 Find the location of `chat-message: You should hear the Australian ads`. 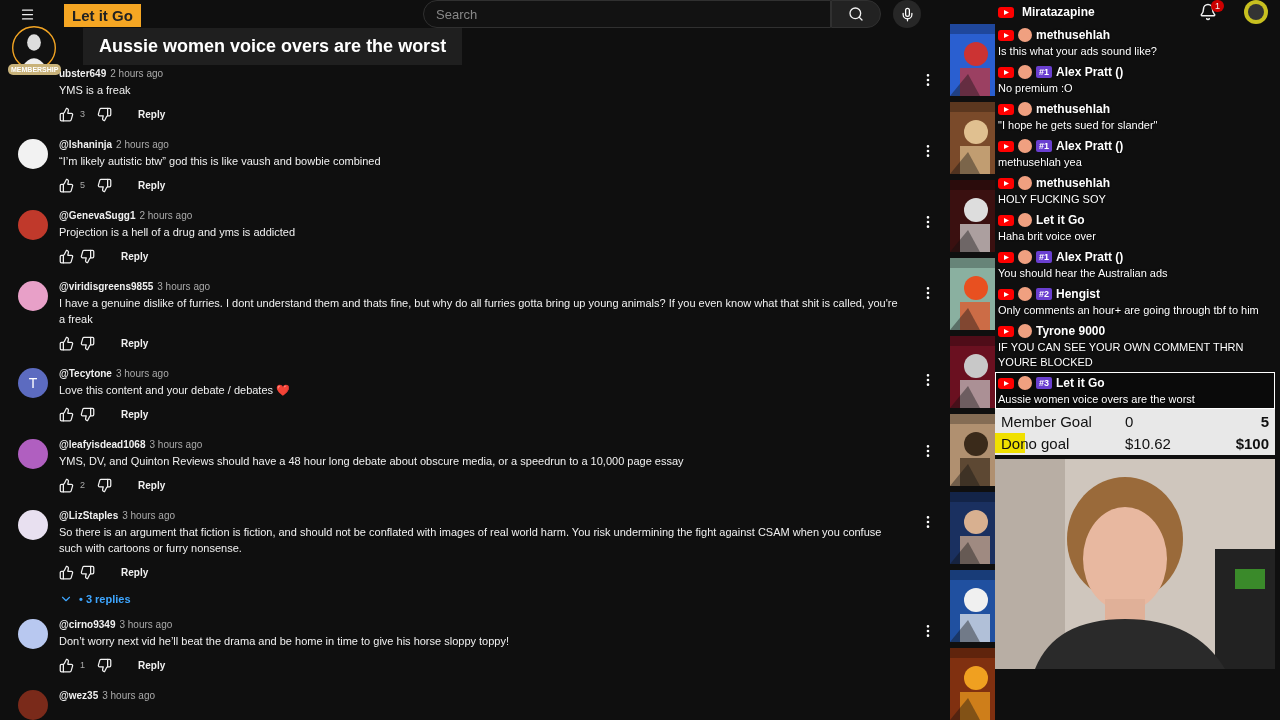

chat-message: You should hear the Australian ads is located at coordinates (1083, 273).